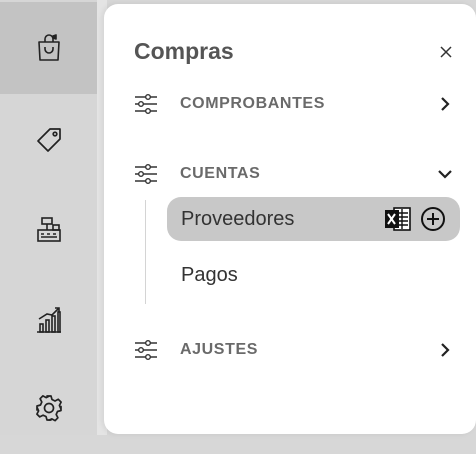  I want to click on rail-item-reportes, so click(48, 320).